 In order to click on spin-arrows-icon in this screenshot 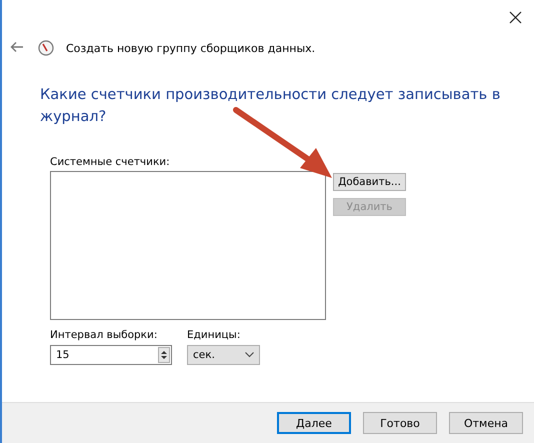, I will do `click(164, 355)`.